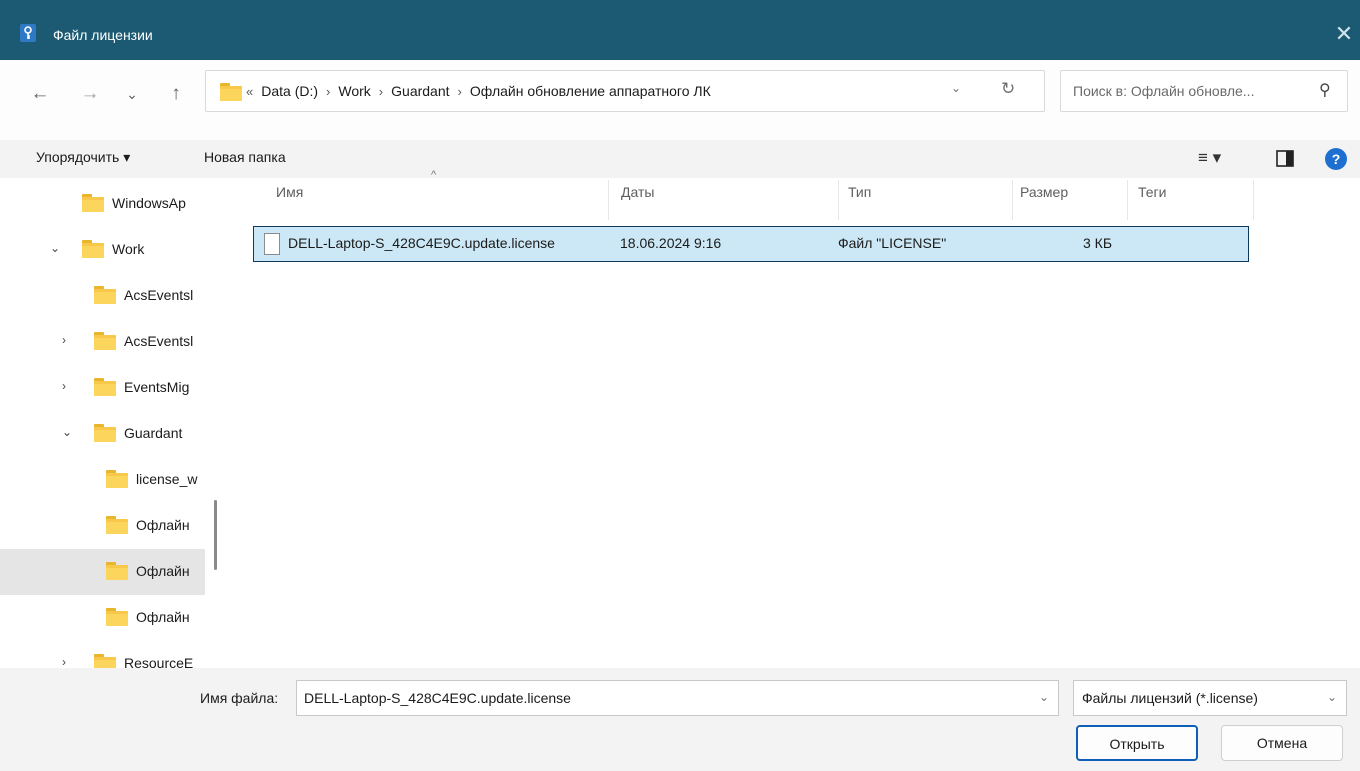 This screenshot has width=1360, height=771. Describe the element at coordinates (1008, 89) in the screenshot. I see `refresh-icon: ↻` at that location.